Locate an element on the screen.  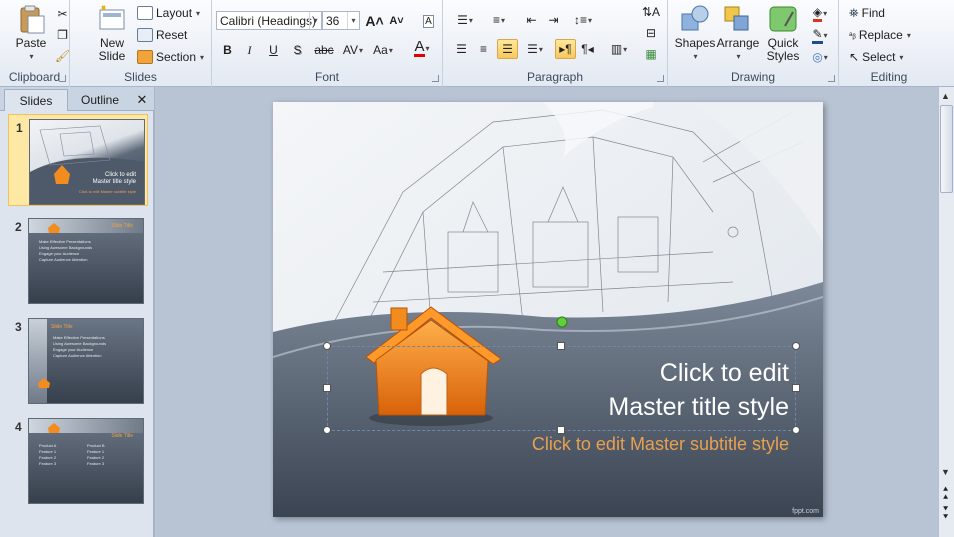
previous-slide-icon: ⯅ ⯅ is located at coordinates (945, 493).